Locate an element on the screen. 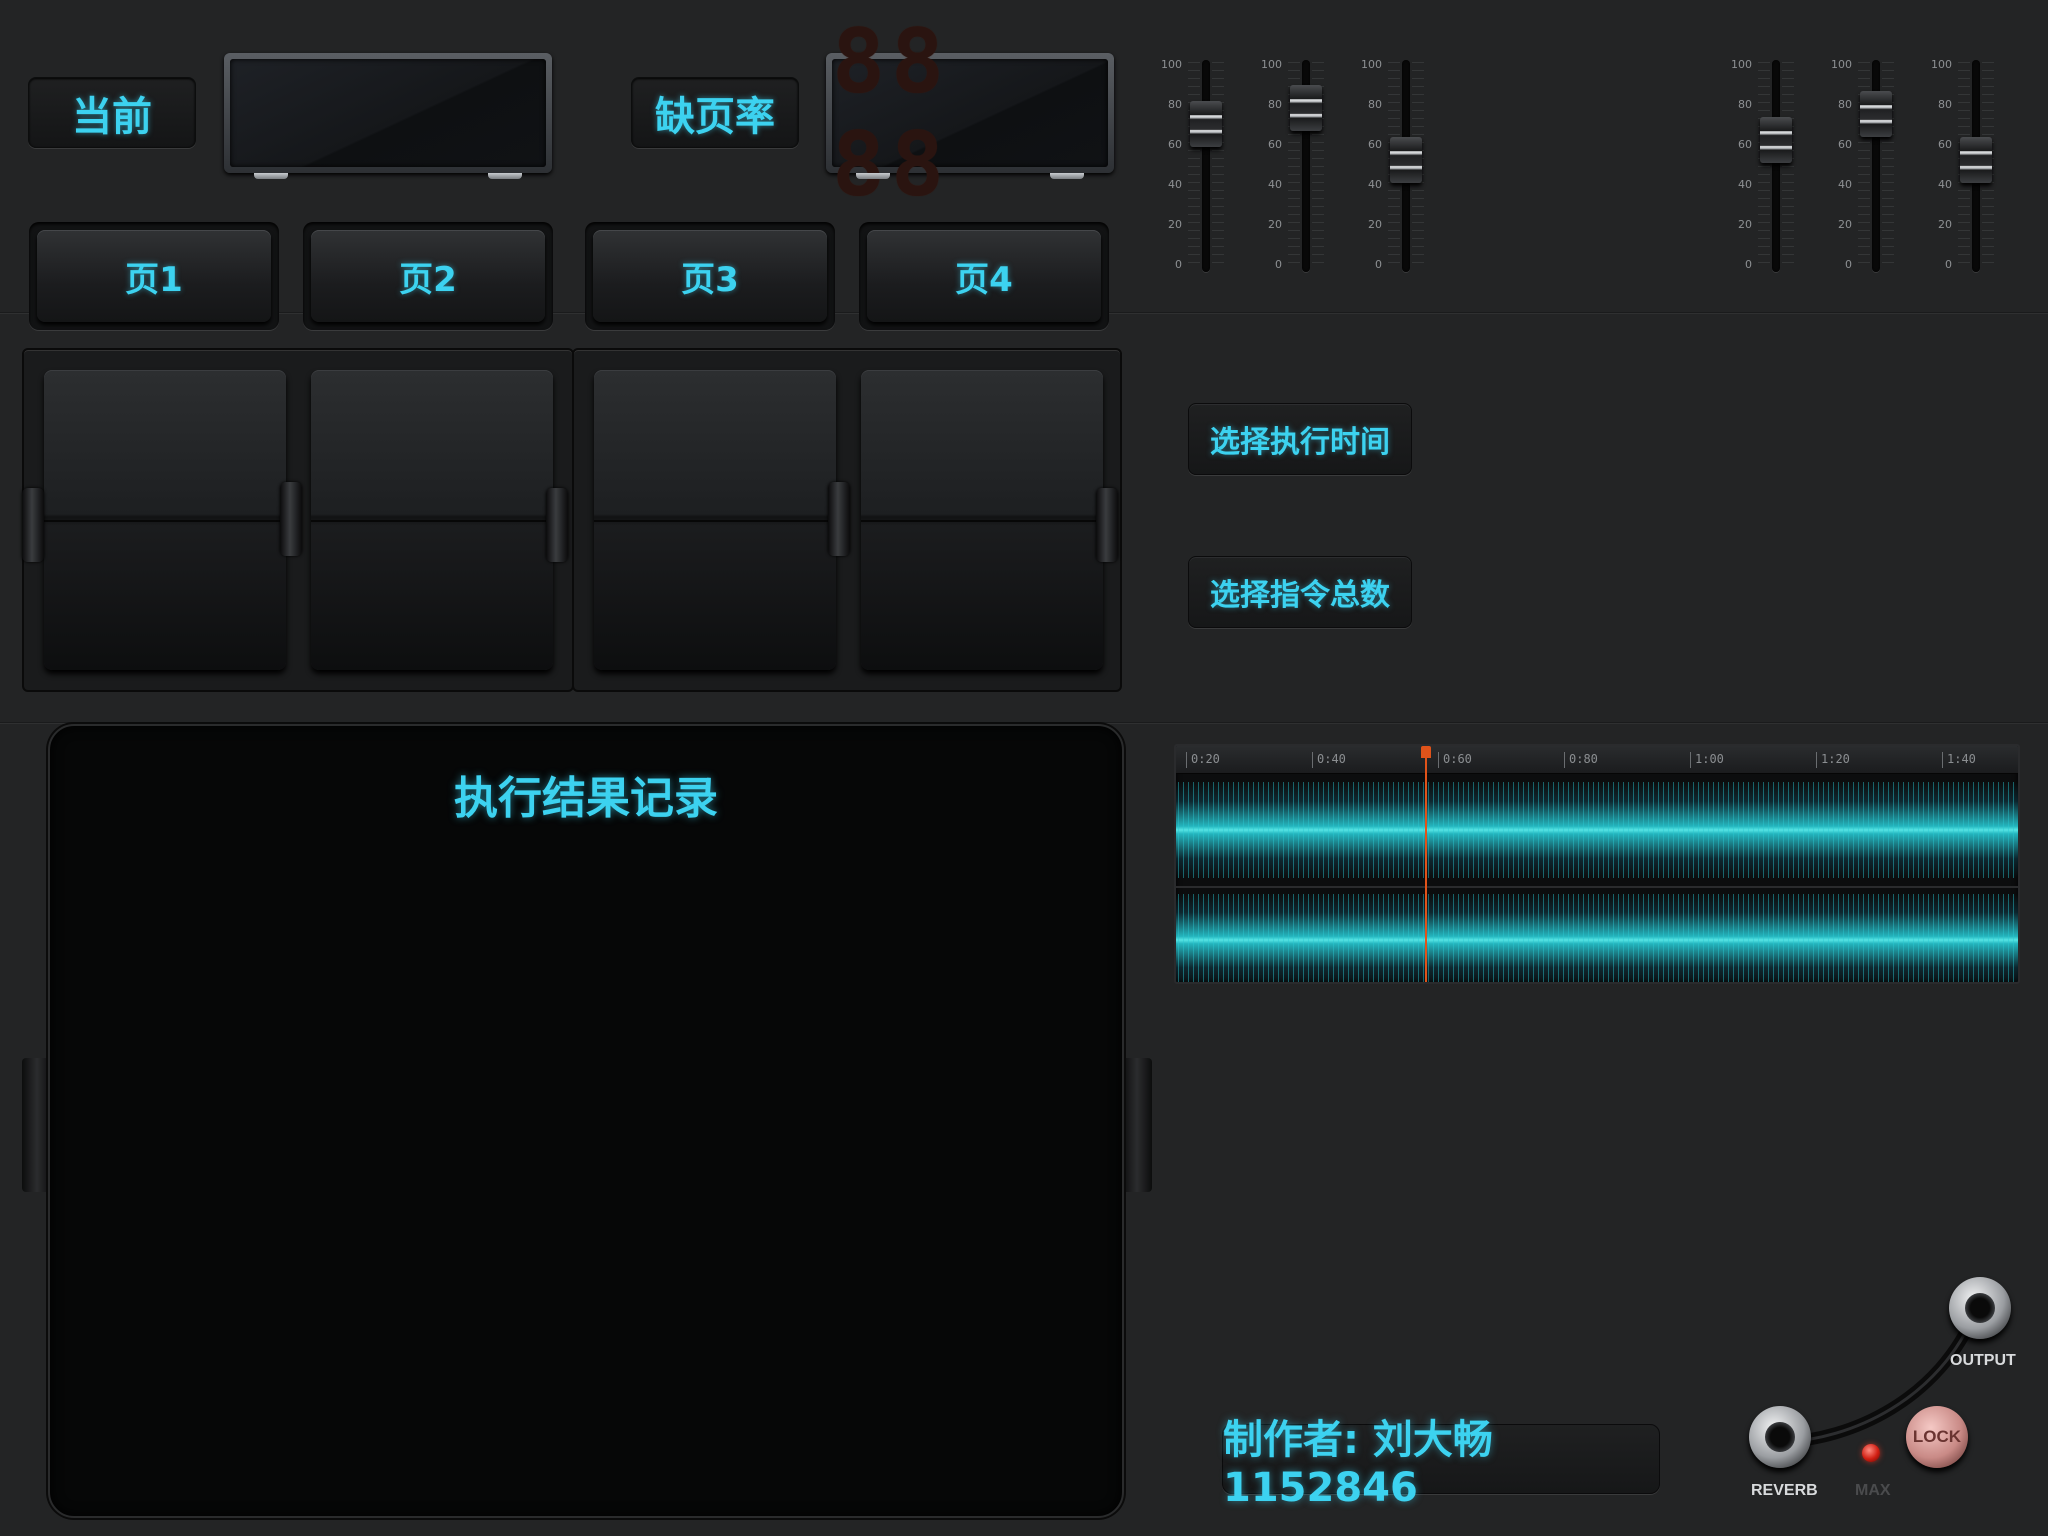 The height and width of the screenshot is (1536, 2048). waveform-playhead-handle is located at coordinates (1426, 752).